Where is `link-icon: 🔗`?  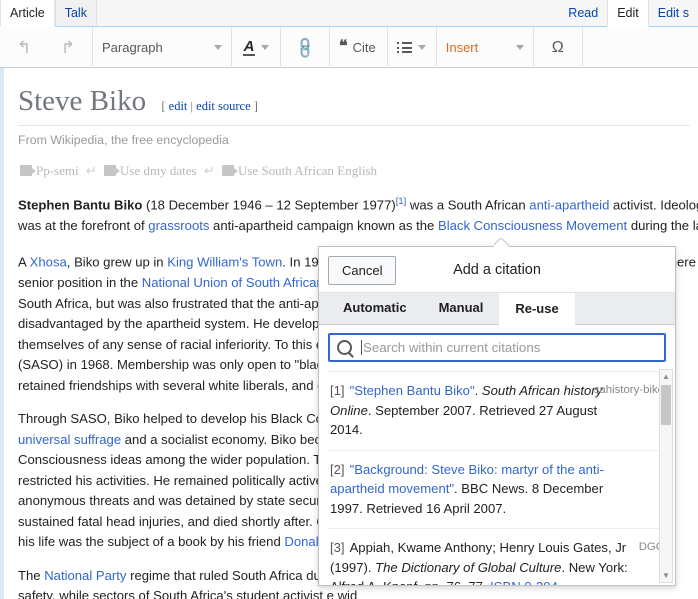 link-icon: 🔗 is located at coordinates (305, 48).